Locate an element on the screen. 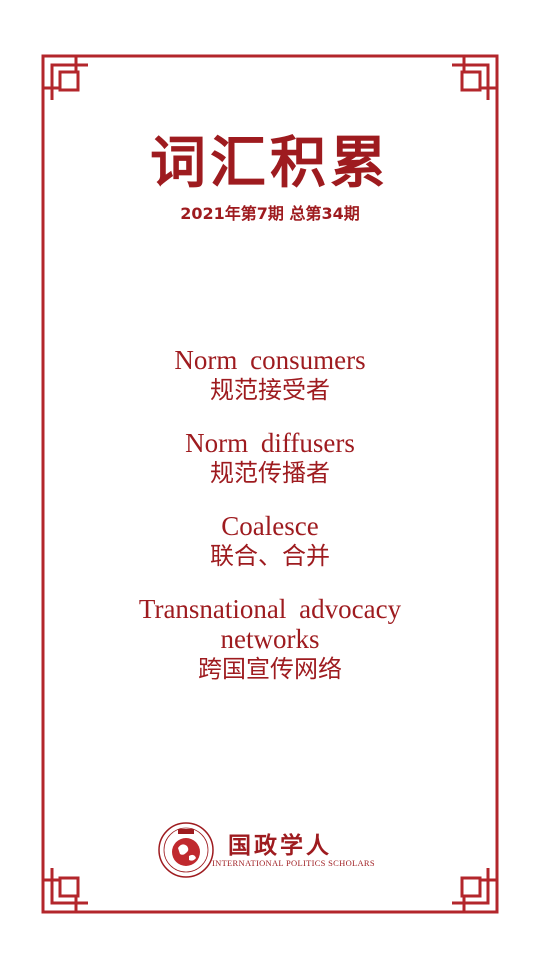 This screenshot has width=540, height=960. list-item: Coalesce 联合、合并 is located at coordinates (270, 541).